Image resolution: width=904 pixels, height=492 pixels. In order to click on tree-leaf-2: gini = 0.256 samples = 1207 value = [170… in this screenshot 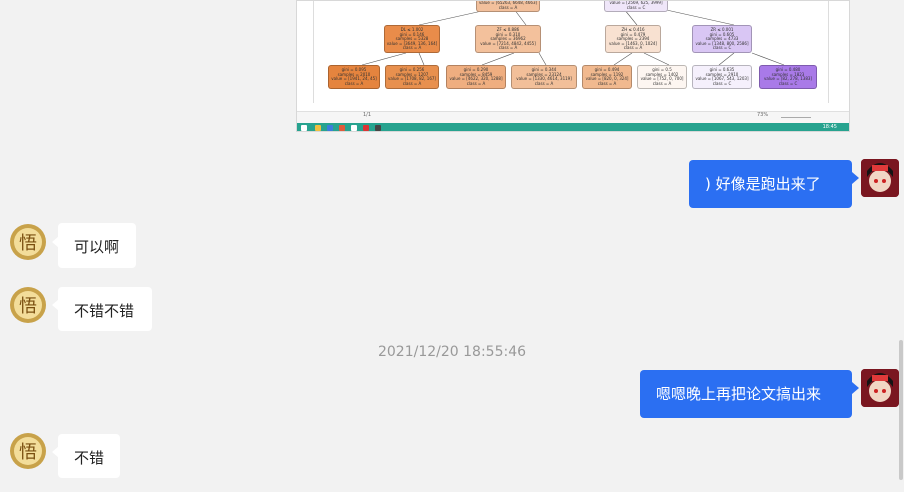, I will do `click(412, 77)`.